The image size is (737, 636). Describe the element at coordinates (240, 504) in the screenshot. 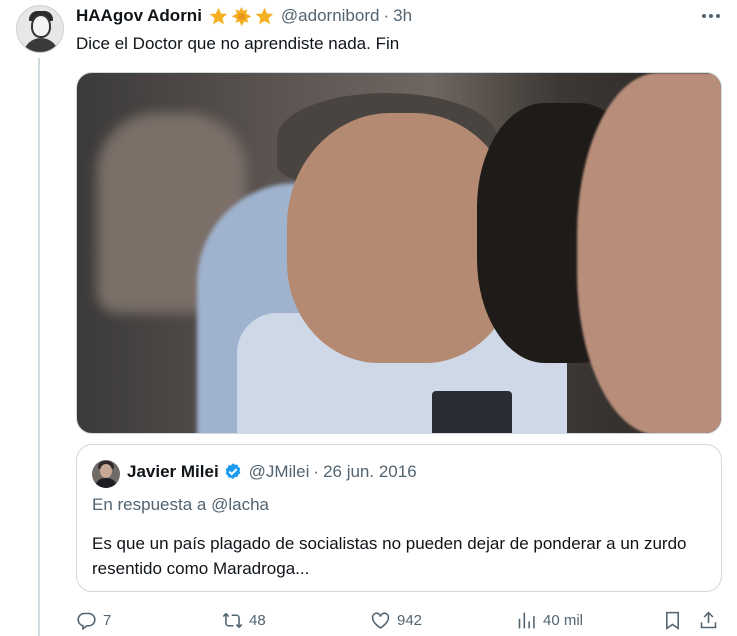

I see `reply-mention: @lacha` at that location.